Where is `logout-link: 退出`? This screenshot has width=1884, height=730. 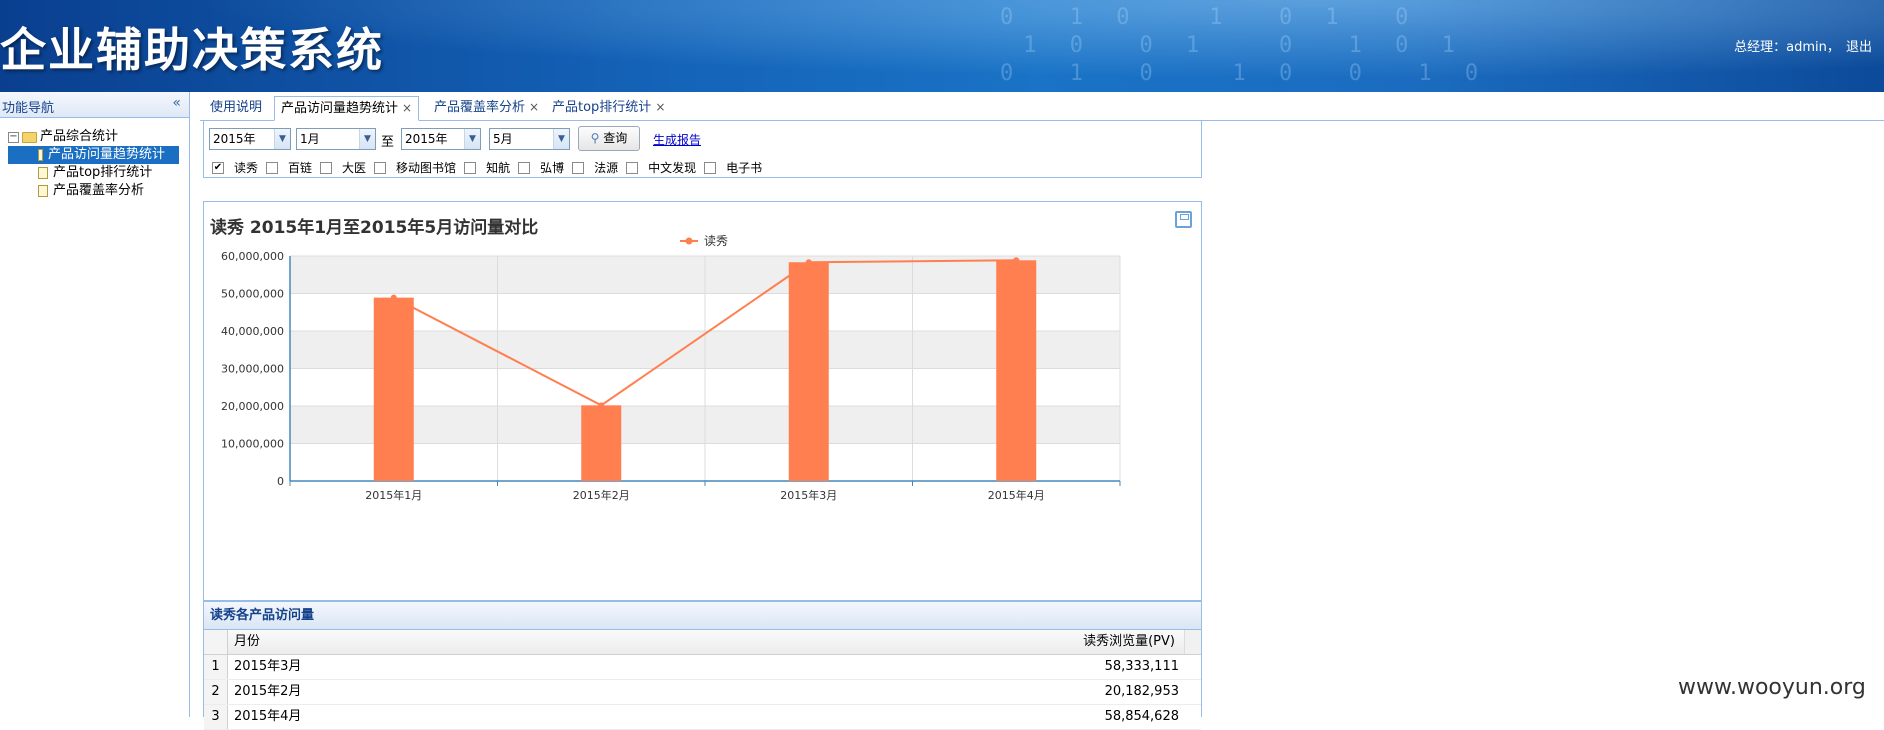 logout-link: 退出 is located at coordinates (1859, 47).